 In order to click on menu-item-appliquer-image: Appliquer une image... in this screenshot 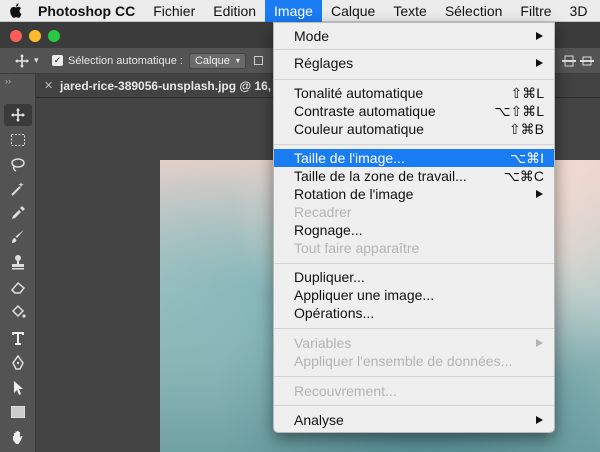, I will do `click(414, 295)`.